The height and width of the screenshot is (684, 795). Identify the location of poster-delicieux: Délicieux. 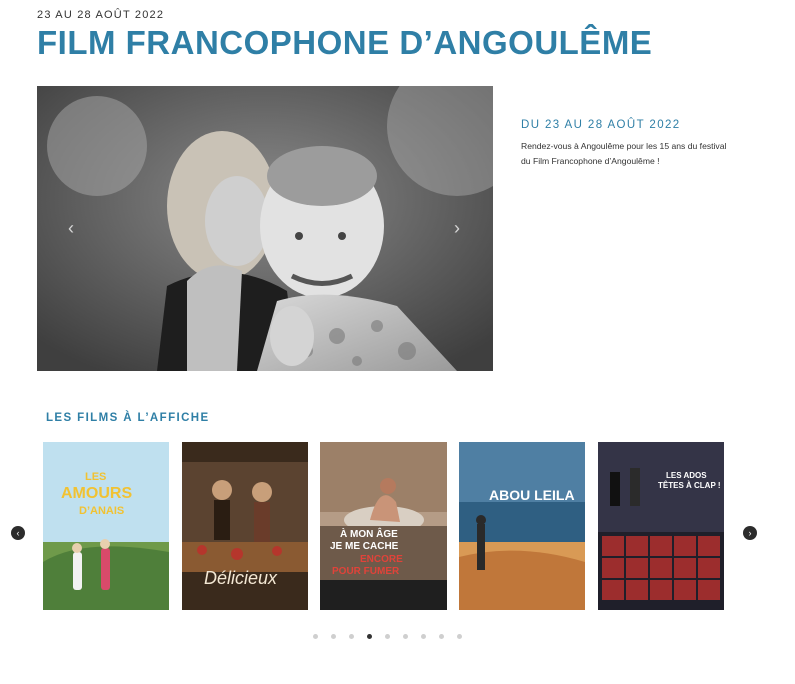
(245, 526).